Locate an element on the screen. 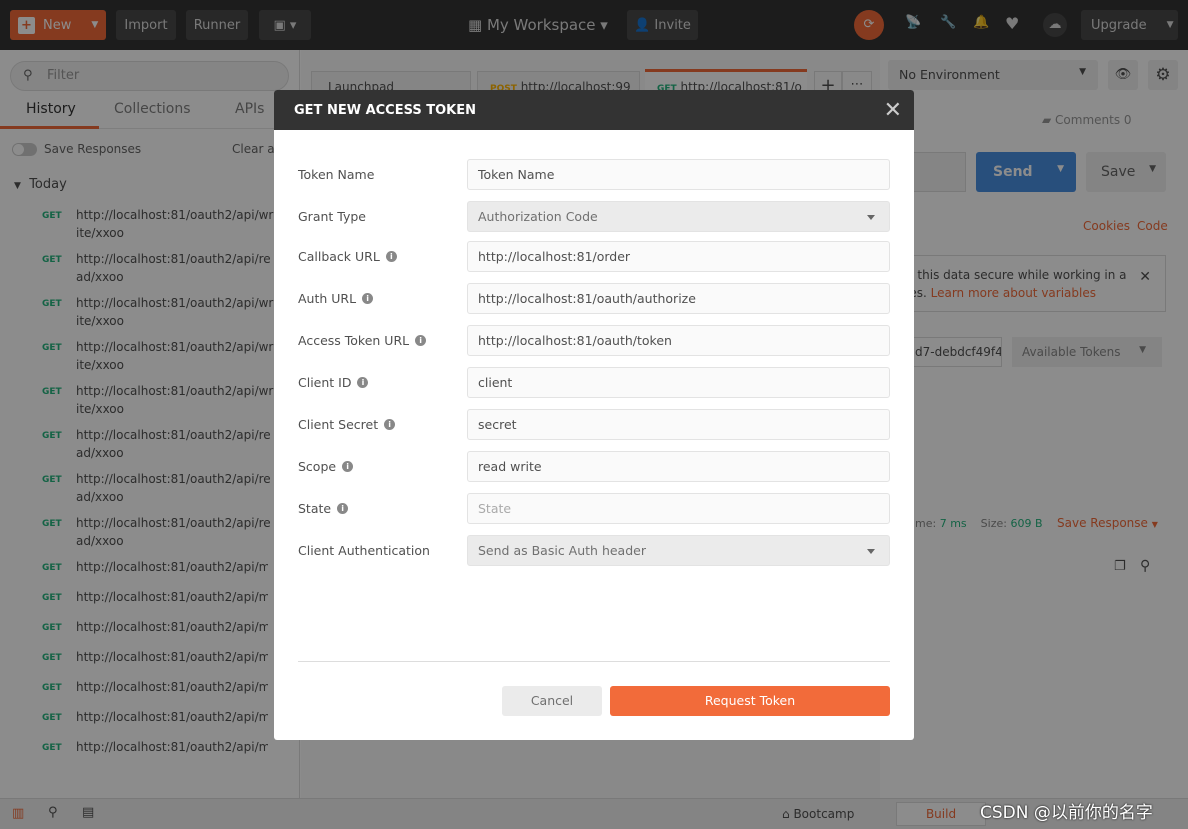 This screenshot has height=829, width=1188. field-label: Token Name is located at coordinates (336, 174).